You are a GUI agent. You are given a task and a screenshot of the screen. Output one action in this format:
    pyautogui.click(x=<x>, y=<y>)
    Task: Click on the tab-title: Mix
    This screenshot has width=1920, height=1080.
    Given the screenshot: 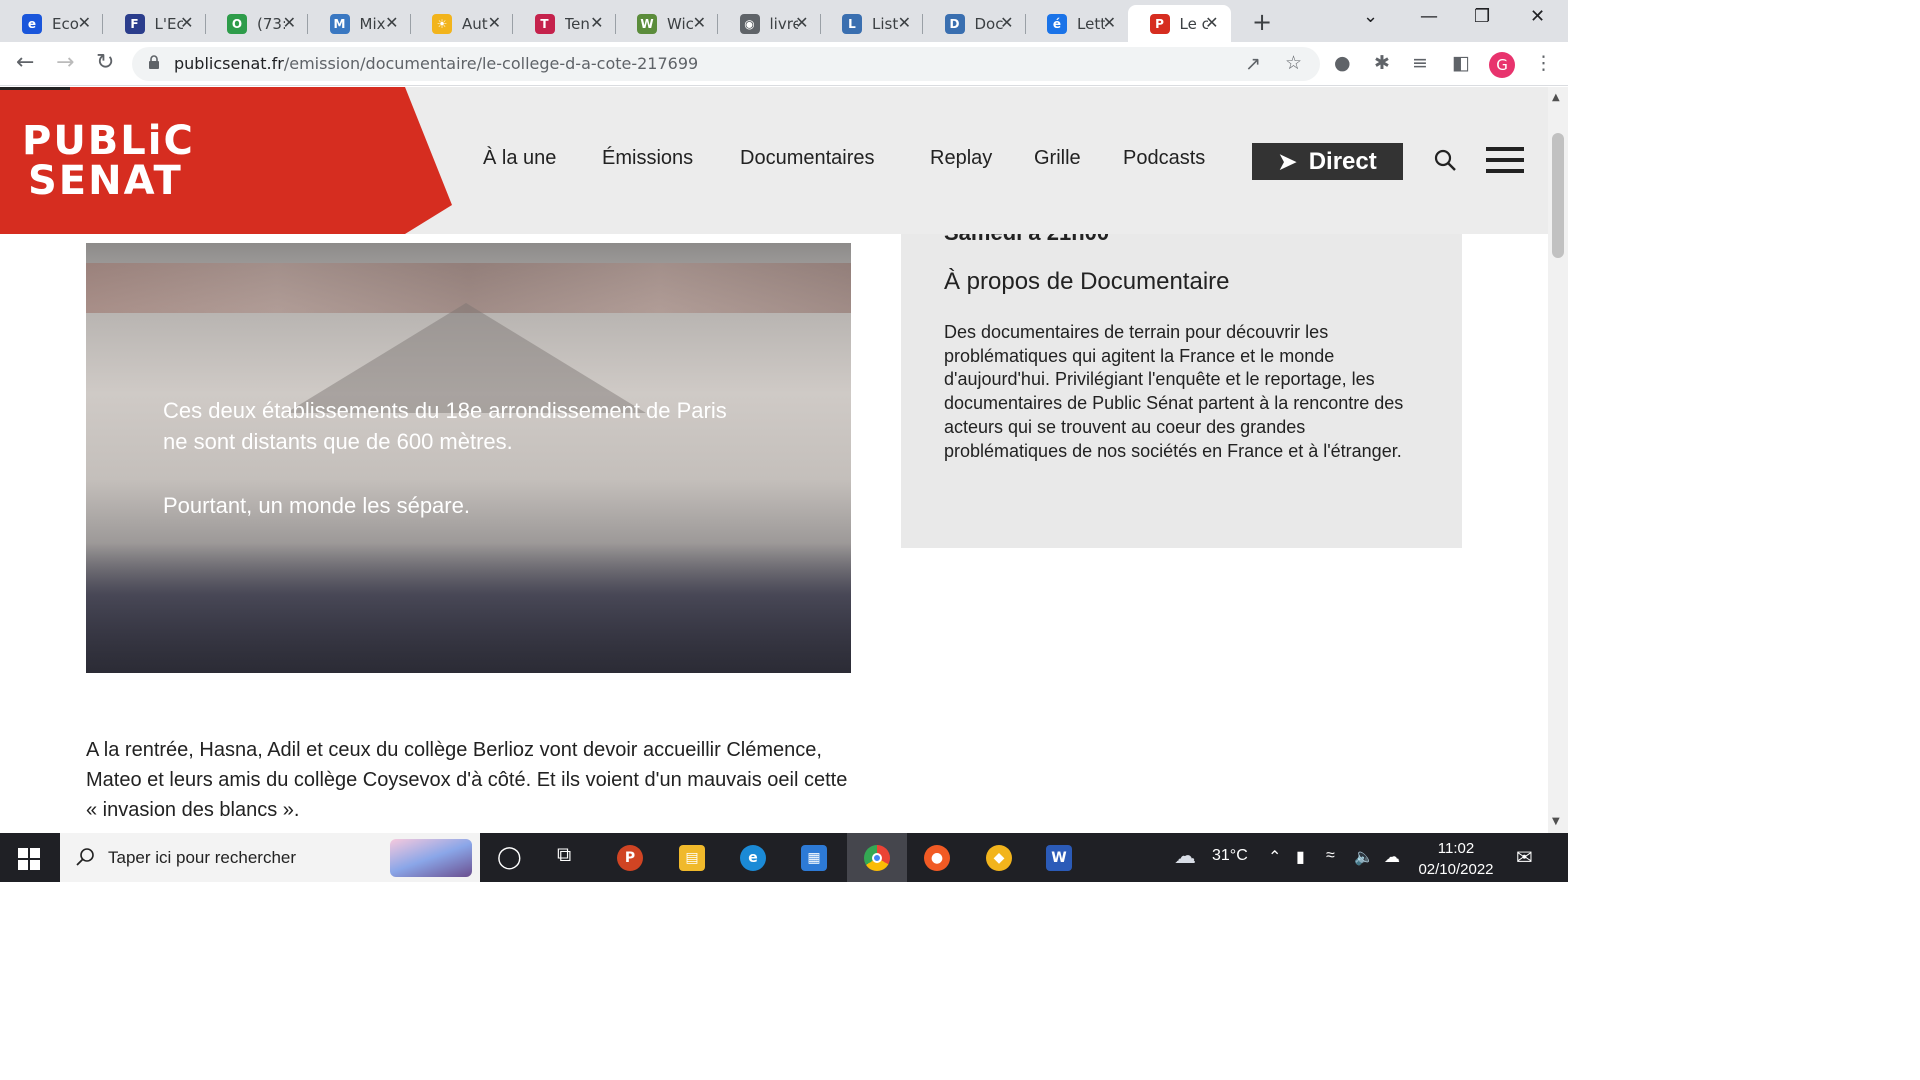 What is the action you would take?
    pyautogui.click(x=372, y=23)
    